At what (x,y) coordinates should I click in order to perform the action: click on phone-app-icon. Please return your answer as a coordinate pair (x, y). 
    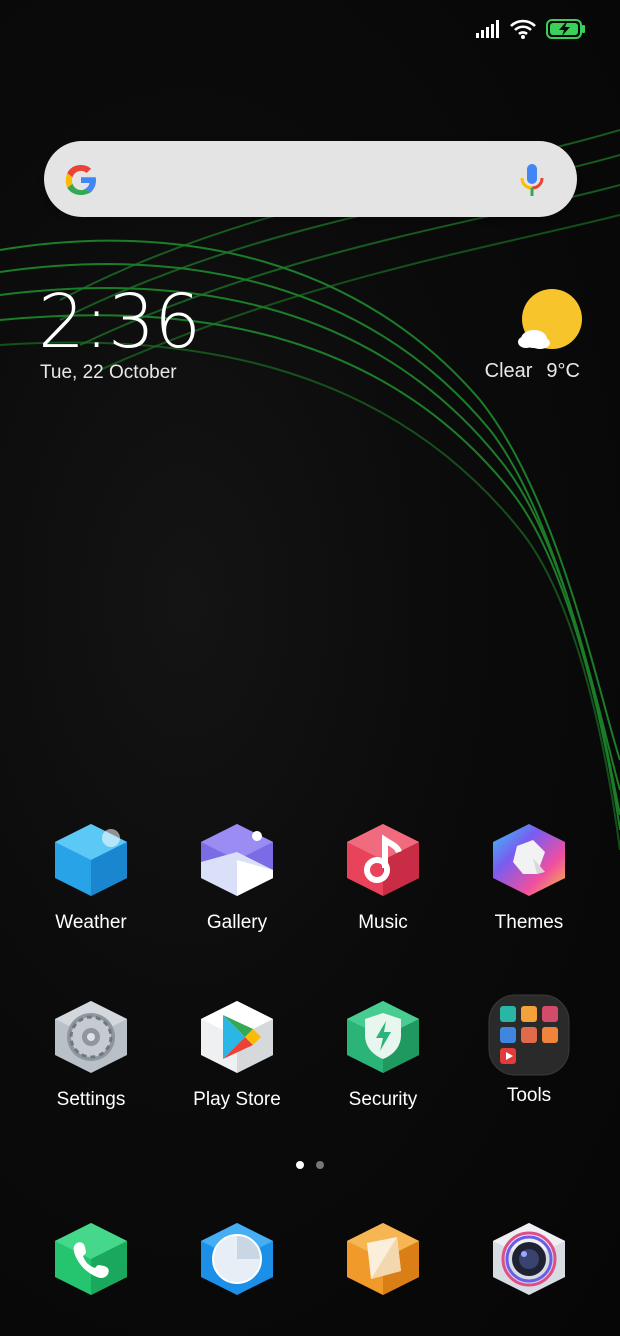
    Looking at the image, I should click on (91, 1259).